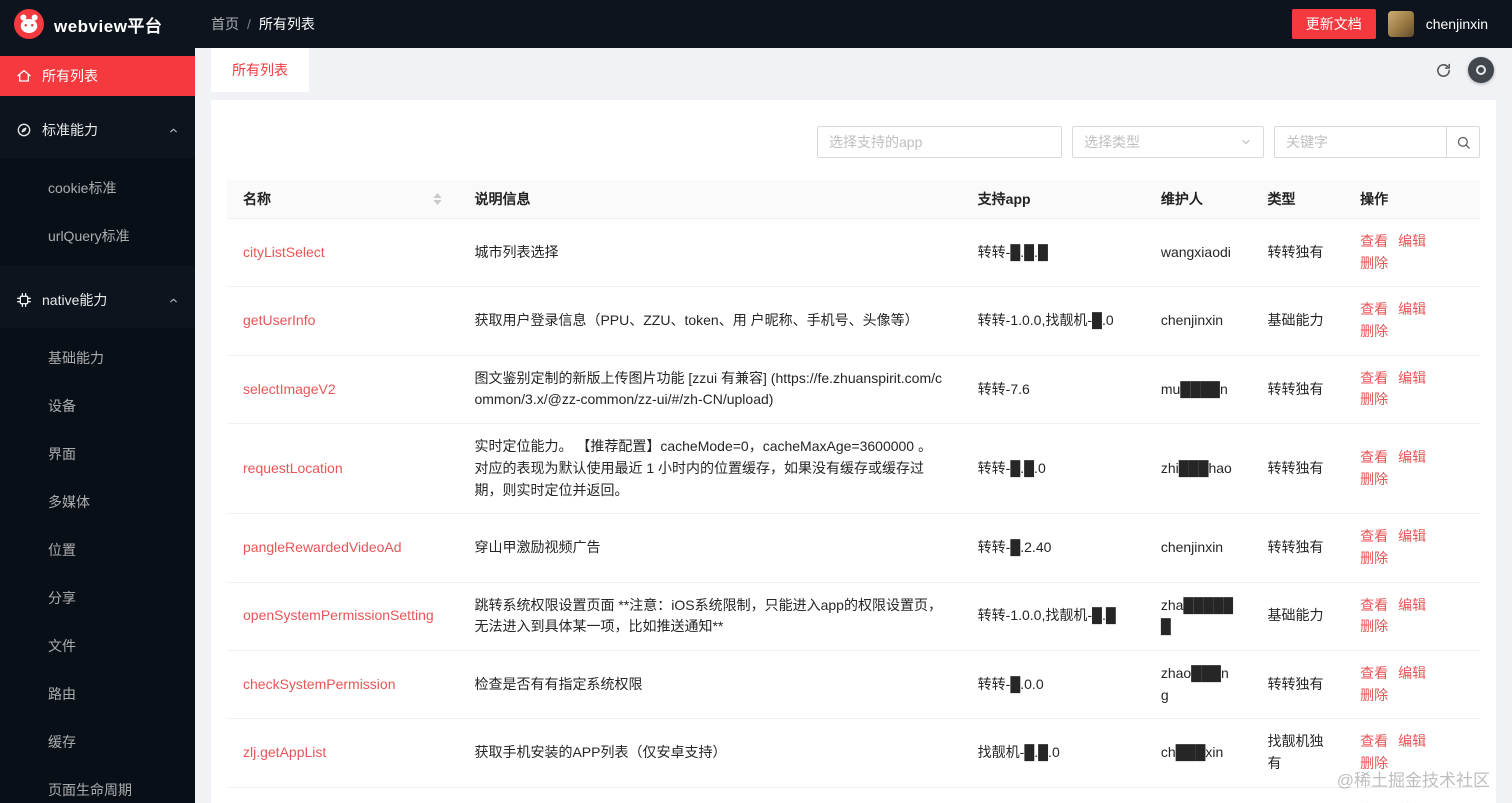 The height and width of the screenshot is (803, 1512). I want to click on settings-icon, so click(1481, 70).